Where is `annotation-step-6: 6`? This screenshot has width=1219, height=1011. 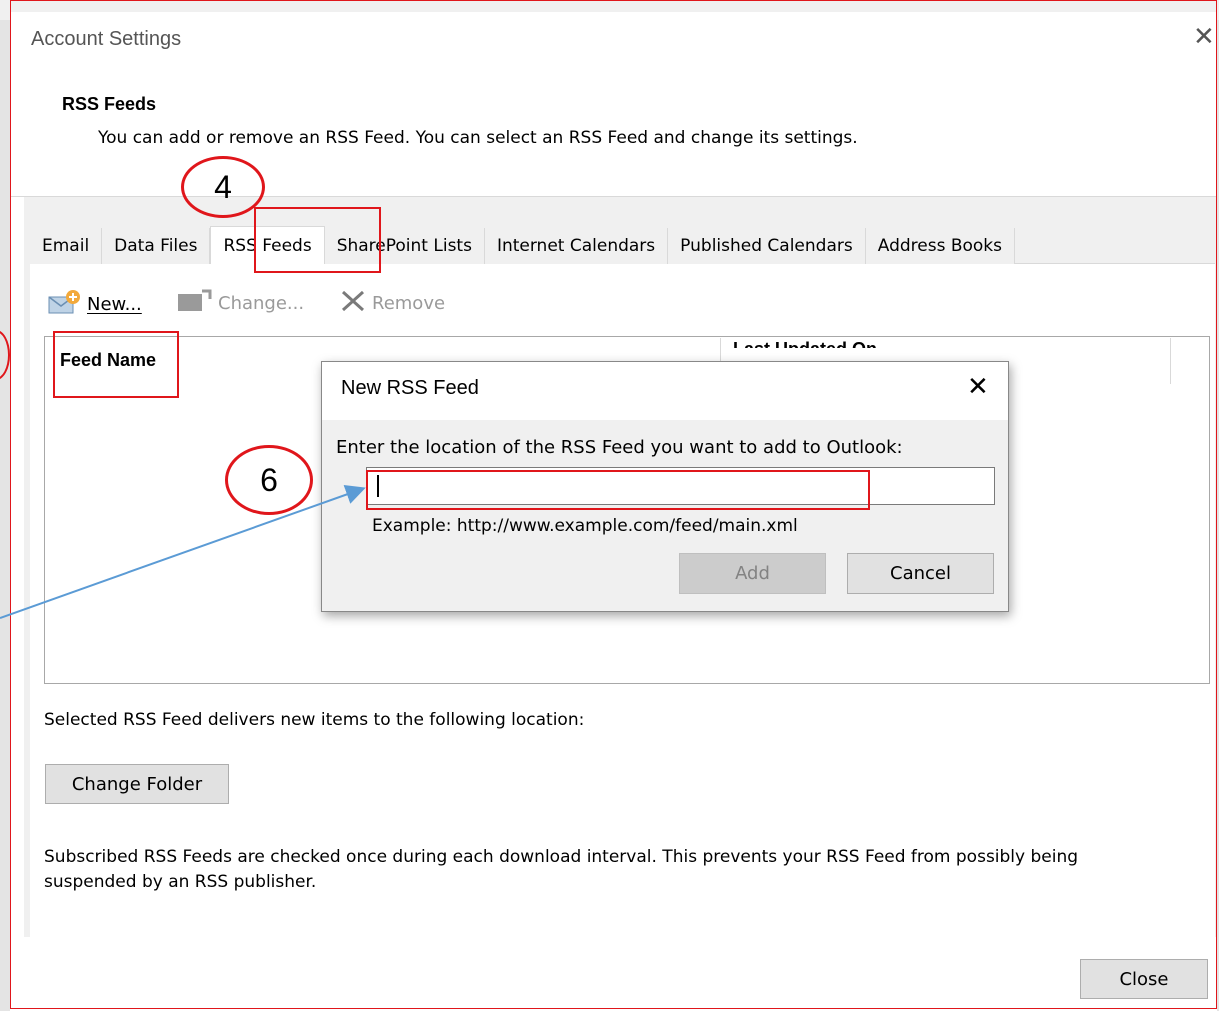 annotation-step-6: 6 is located at coordinates (269, 480).